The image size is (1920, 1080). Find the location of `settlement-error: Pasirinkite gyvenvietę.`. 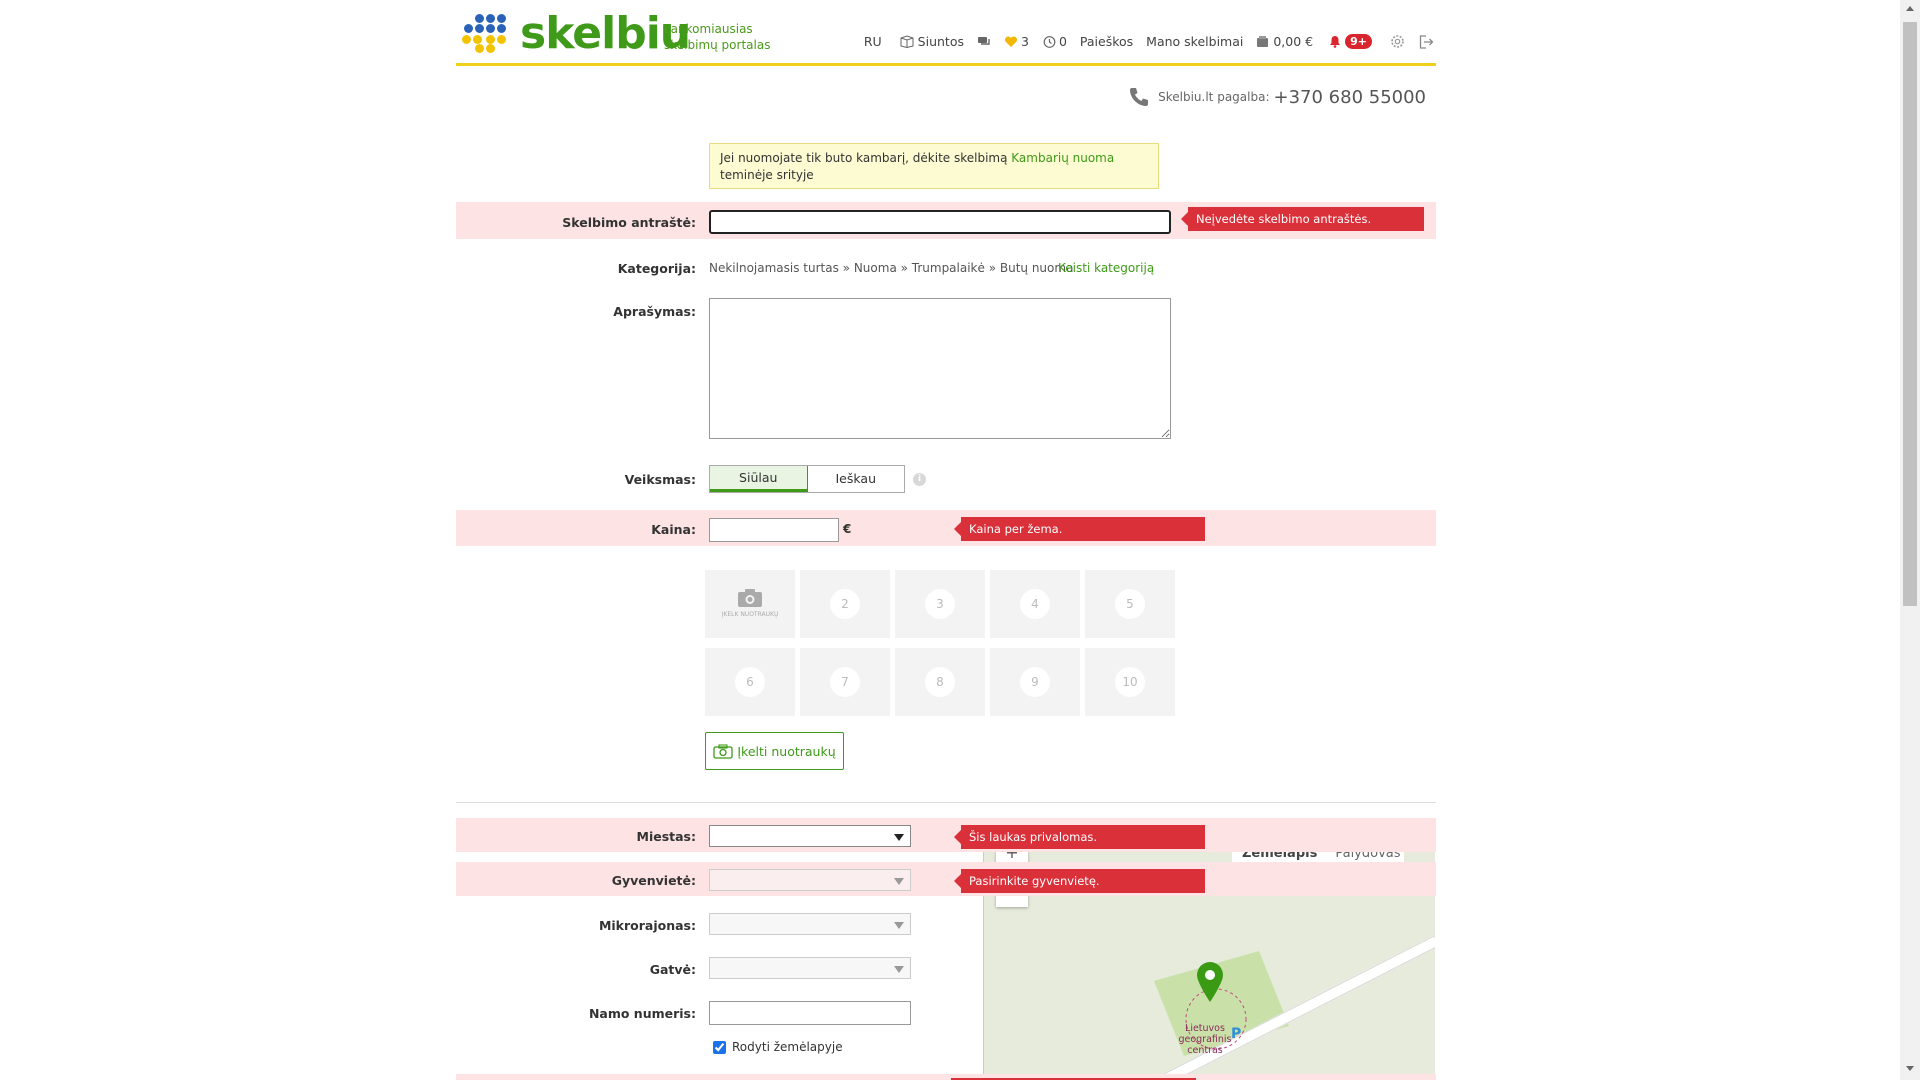

settlement-error: Pasirinkite gyvenvietę. is located at coordinates (1079, 881).